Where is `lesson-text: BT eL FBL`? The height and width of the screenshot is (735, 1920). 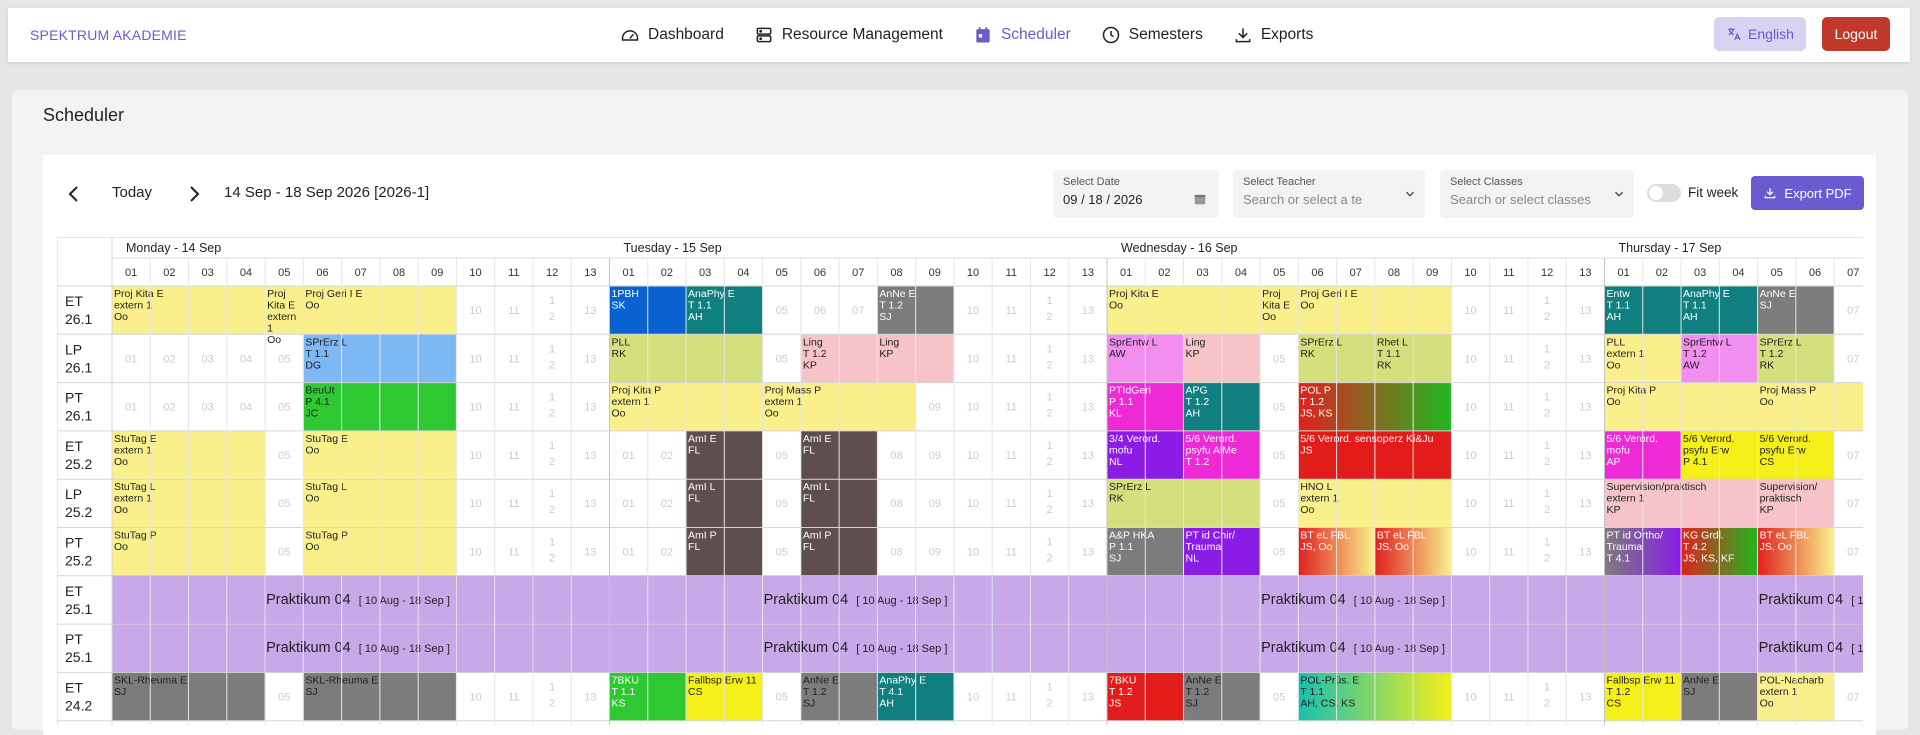
lesson-text: BT eL FBL is located at coordinates (1325, 536).